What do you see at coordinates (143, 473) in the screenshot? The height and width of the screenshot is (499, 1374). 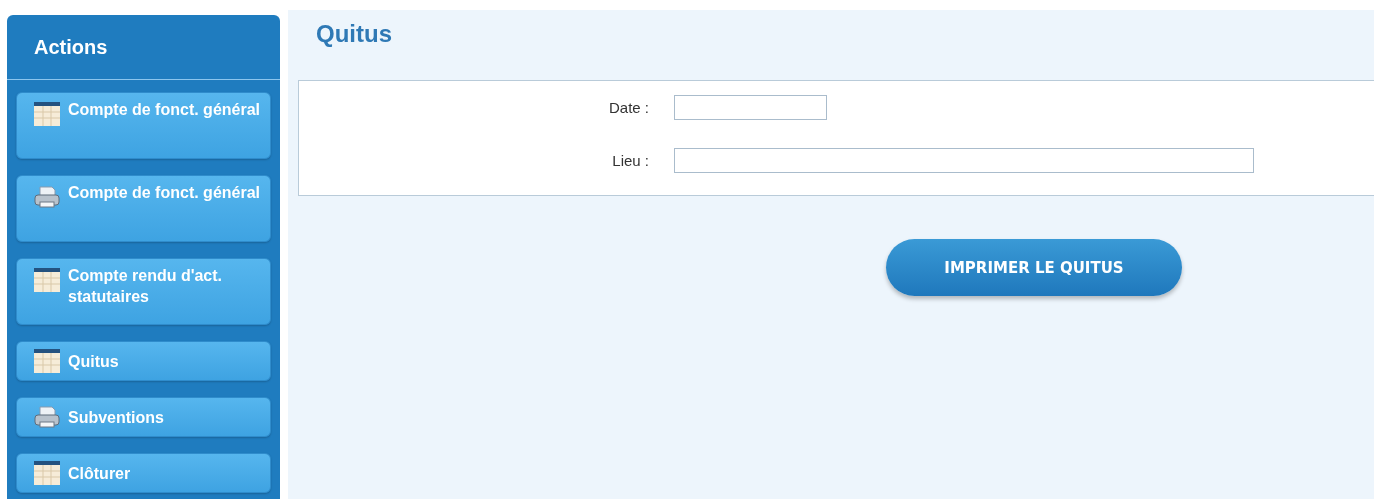 I see `sidebar-item: Clôturer` at bounding box center [143, 473].